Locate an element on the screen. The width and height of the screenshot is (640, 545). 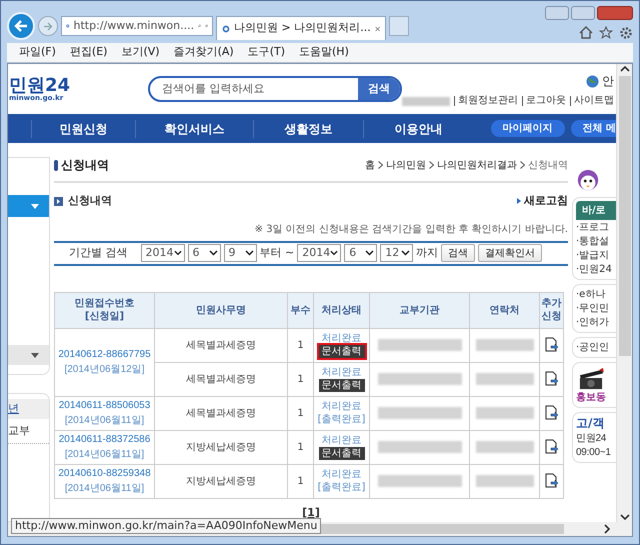
breadcrumb-item: 신청내역 is located at coordinates (548, 165).